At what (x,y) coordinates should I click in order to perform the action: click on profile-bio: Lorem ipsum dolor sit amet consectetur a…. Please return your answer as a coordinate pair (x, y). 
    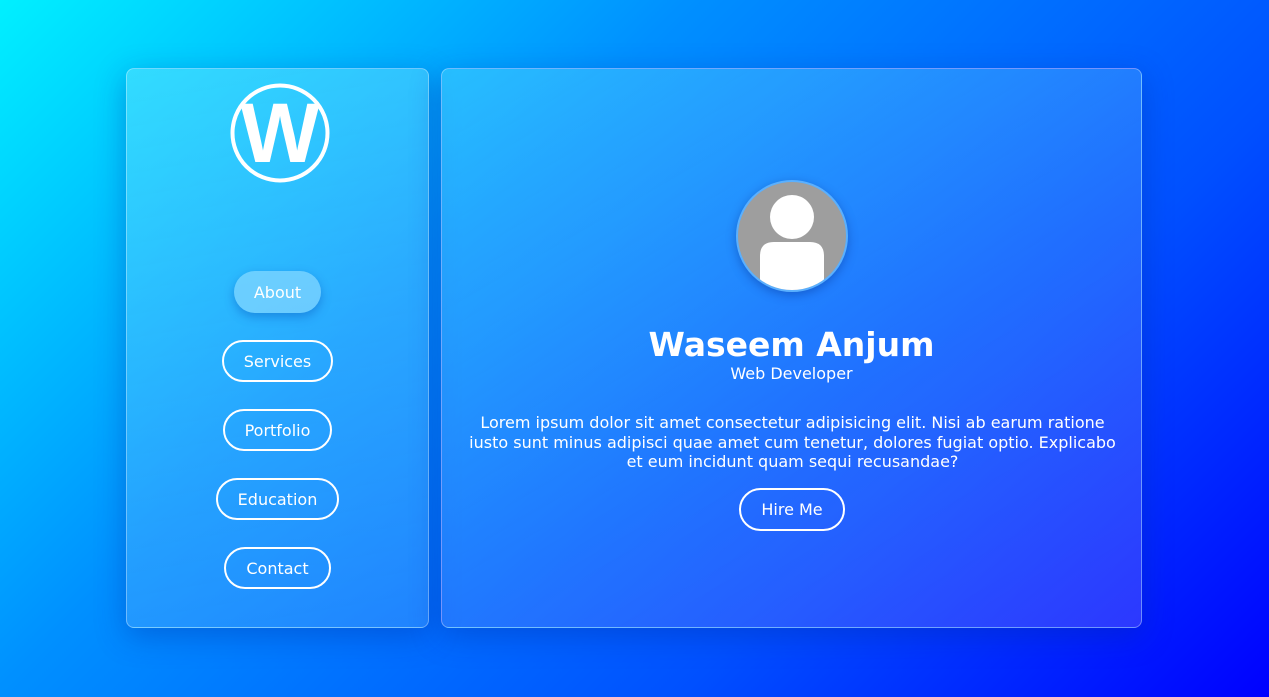
    Looking at the image, I should click on (792, 442).